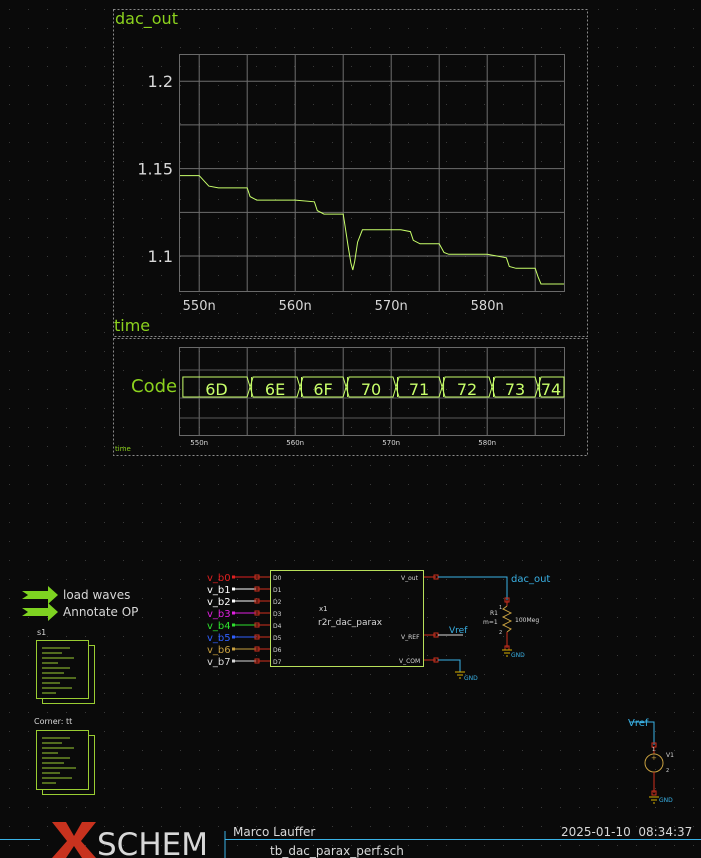 The image size is (701, 858). I want to click on resistor-ref: R1, so click(494, 613).